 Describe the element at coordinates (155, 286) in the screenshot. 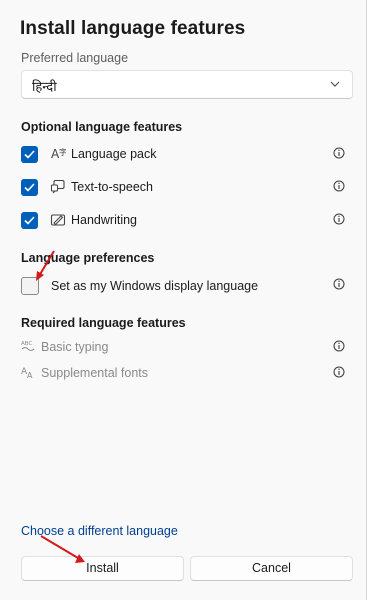

I see `display-language-label: Set as my Windows display language` at that location.